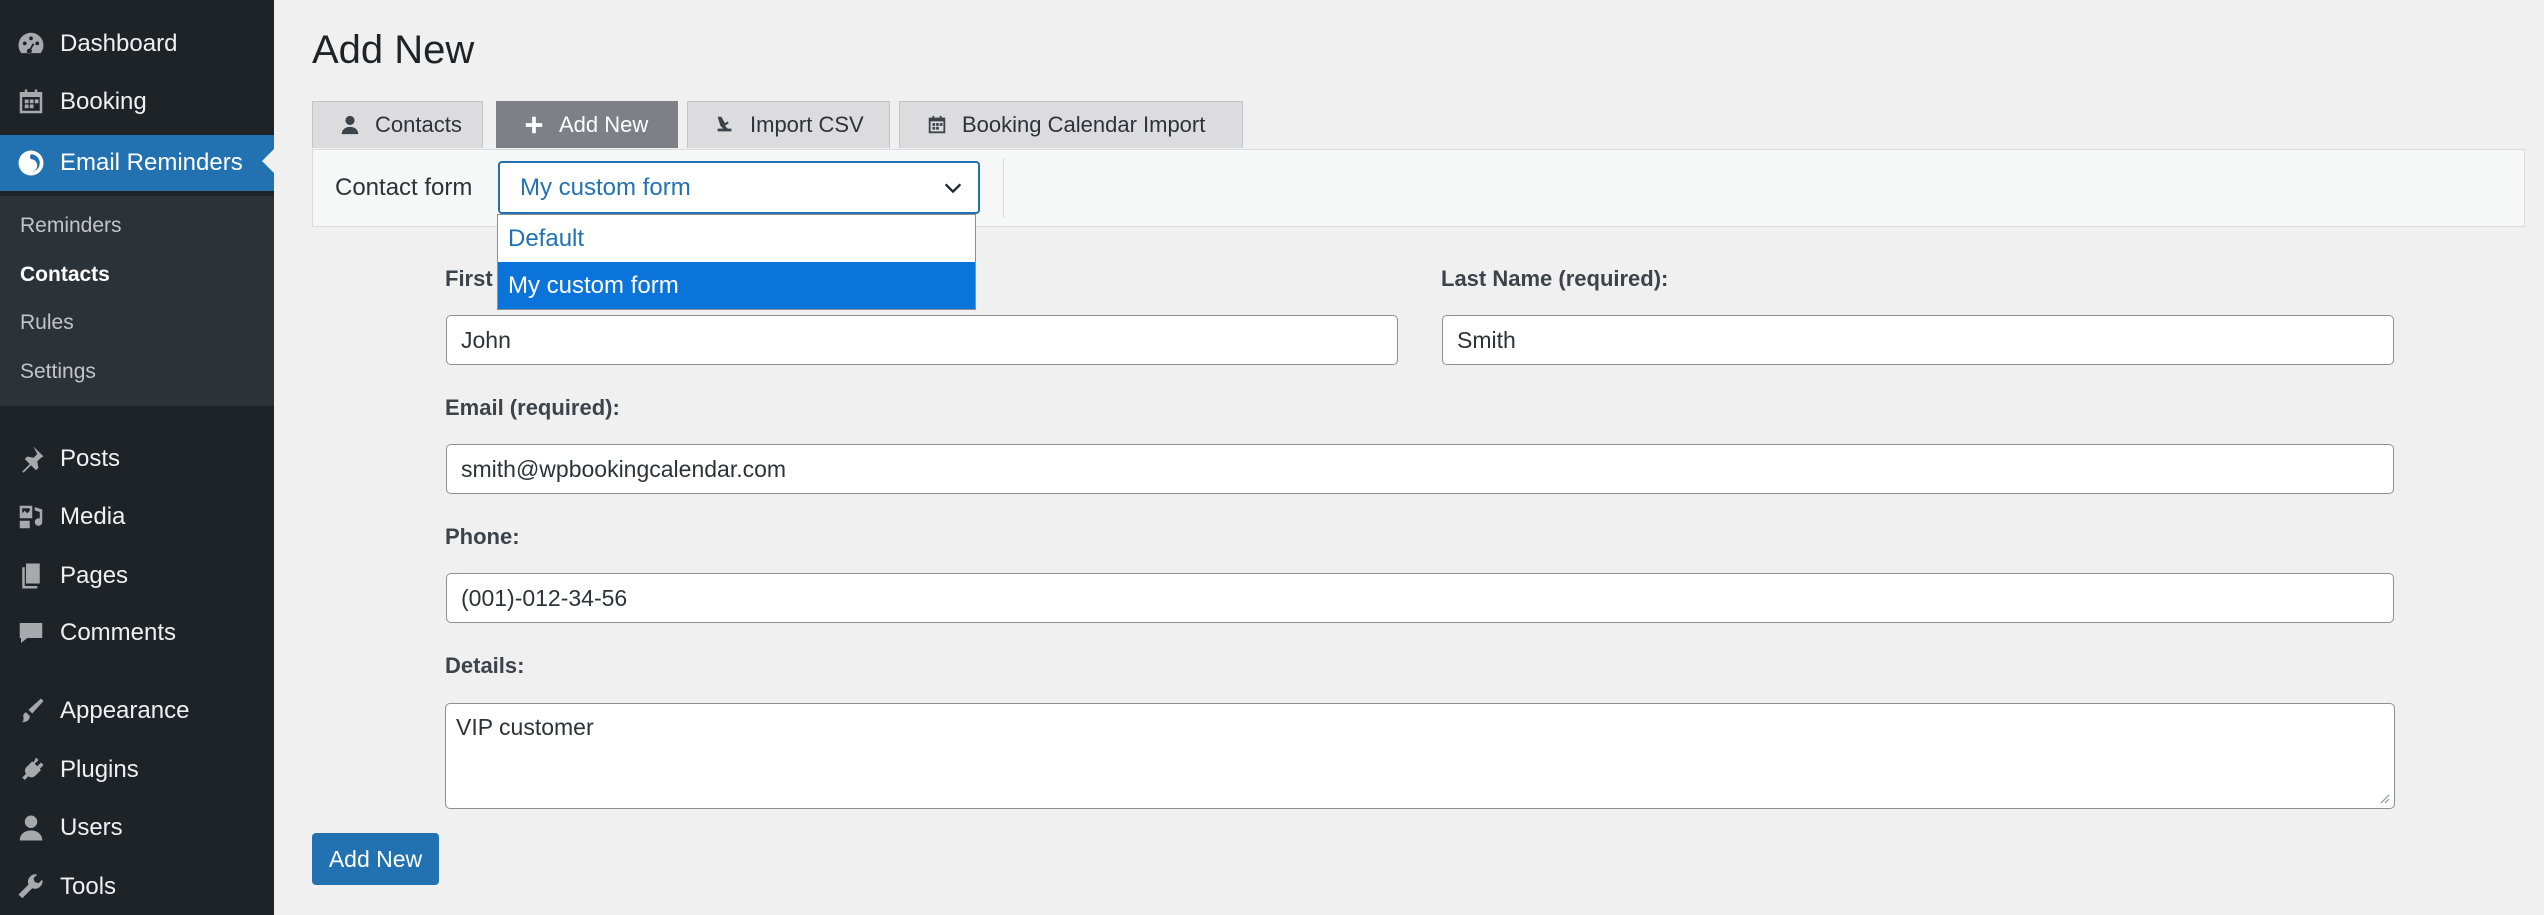 The width and height of the screenshot is (2544, 915). What do you see at coordinates (65, 275) in the screenshot?
I see `submenu-item-contacts: Contacts` at bounding box center [65, 275].